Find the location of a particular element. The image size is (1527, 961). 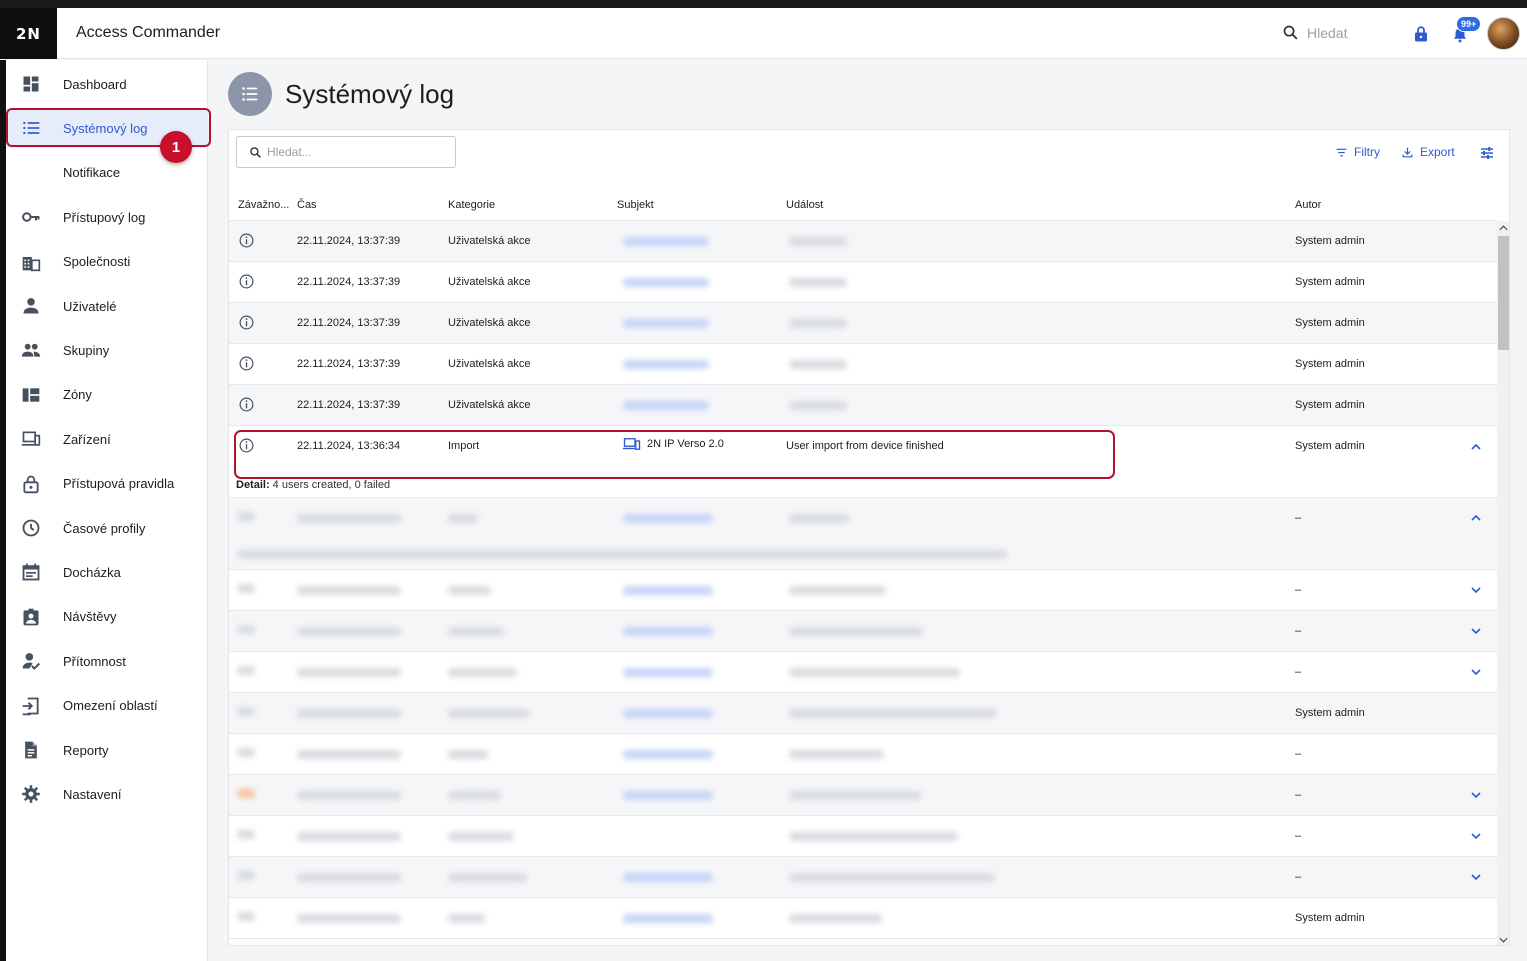

table-search is located at coordinates (346, 152).